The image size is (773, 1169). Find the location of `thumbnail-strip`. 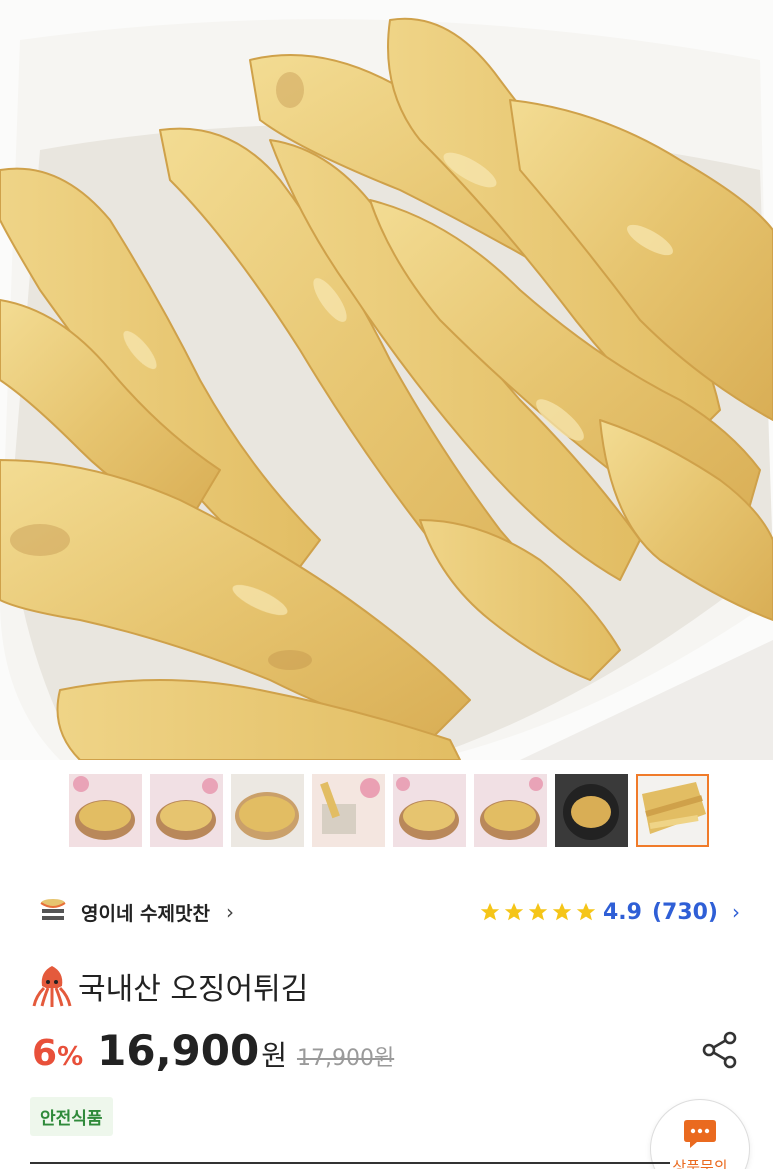

thumbnail-strip is located at coordinates (389, 810).